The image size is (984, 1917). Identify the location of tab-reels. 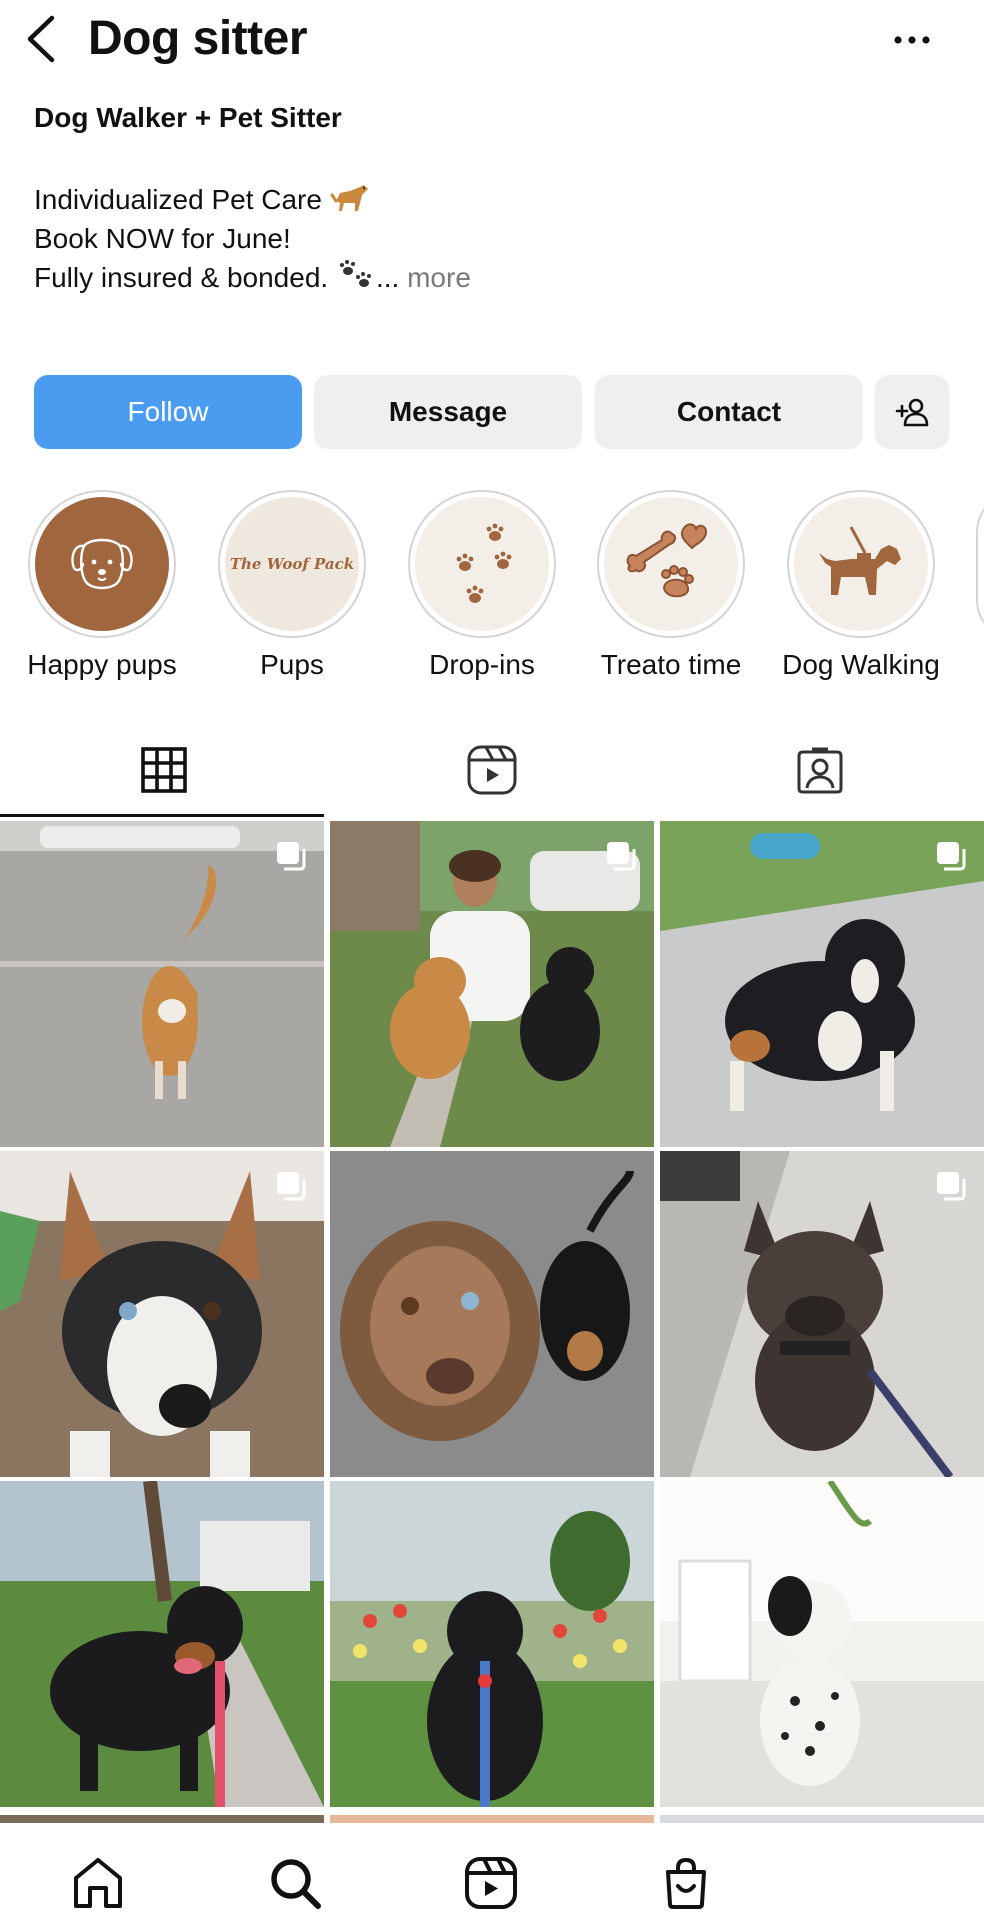
(492, 770).